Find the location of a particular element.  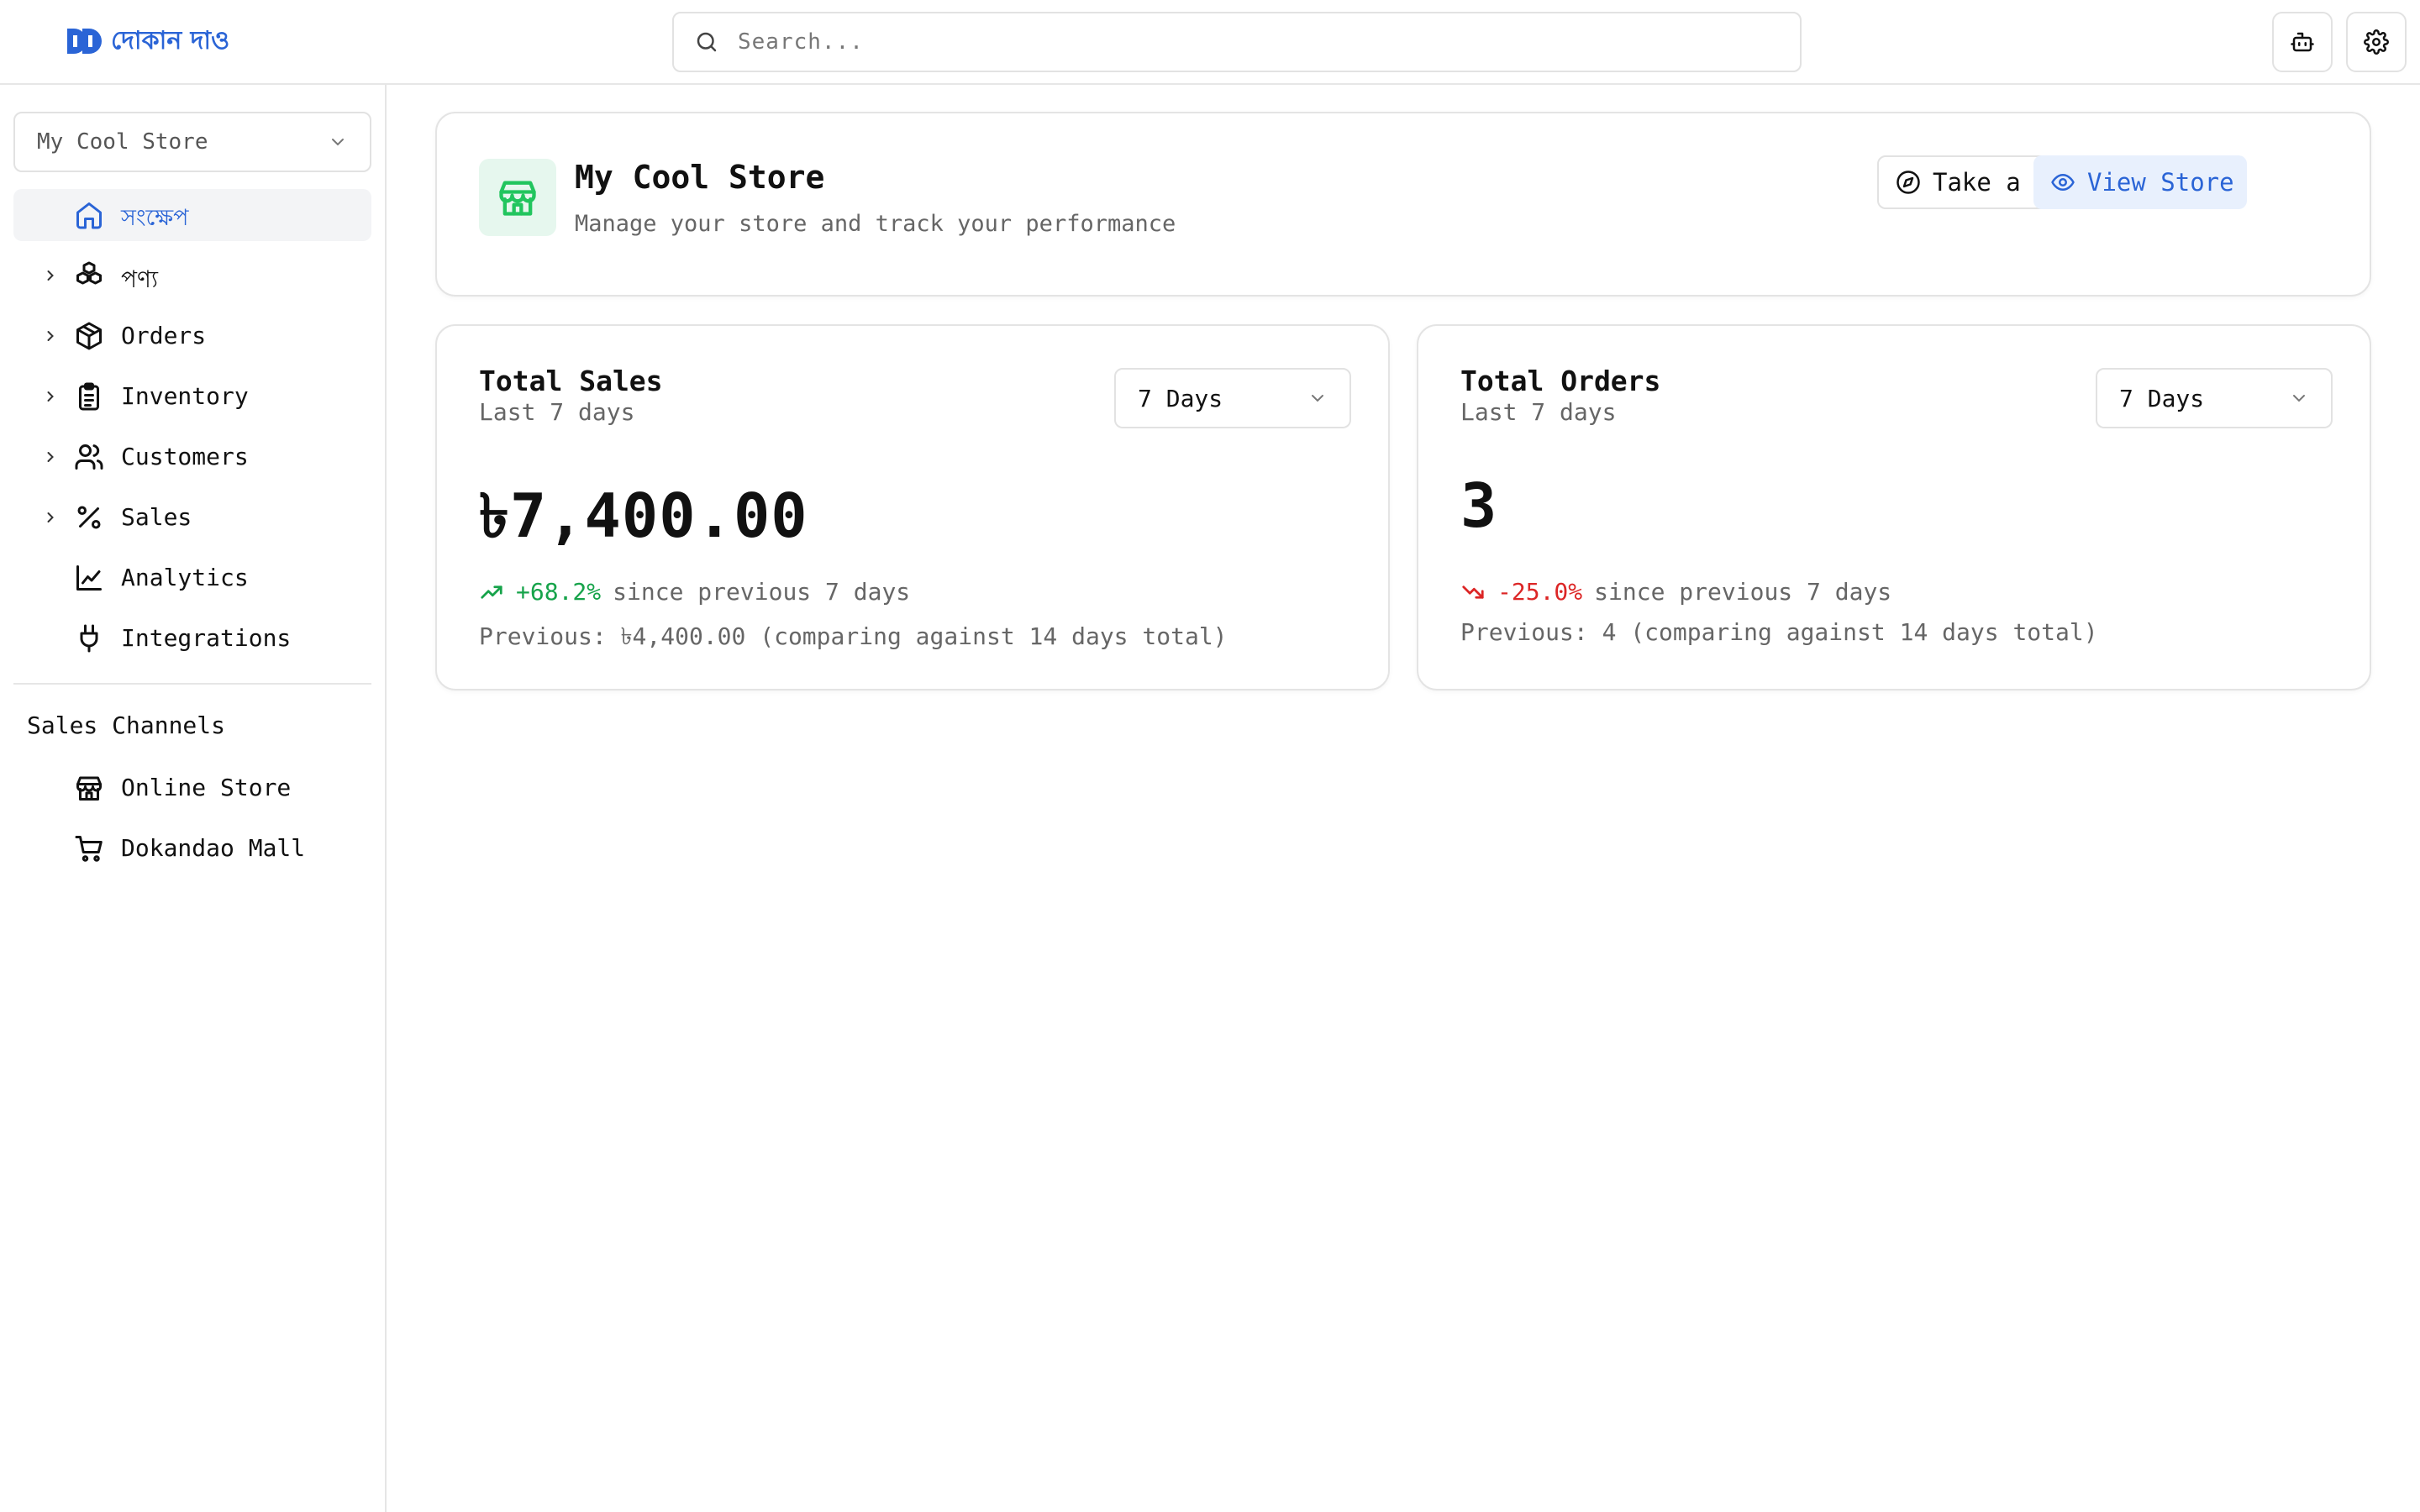

percent-icon is located at coordinates (89, 517).